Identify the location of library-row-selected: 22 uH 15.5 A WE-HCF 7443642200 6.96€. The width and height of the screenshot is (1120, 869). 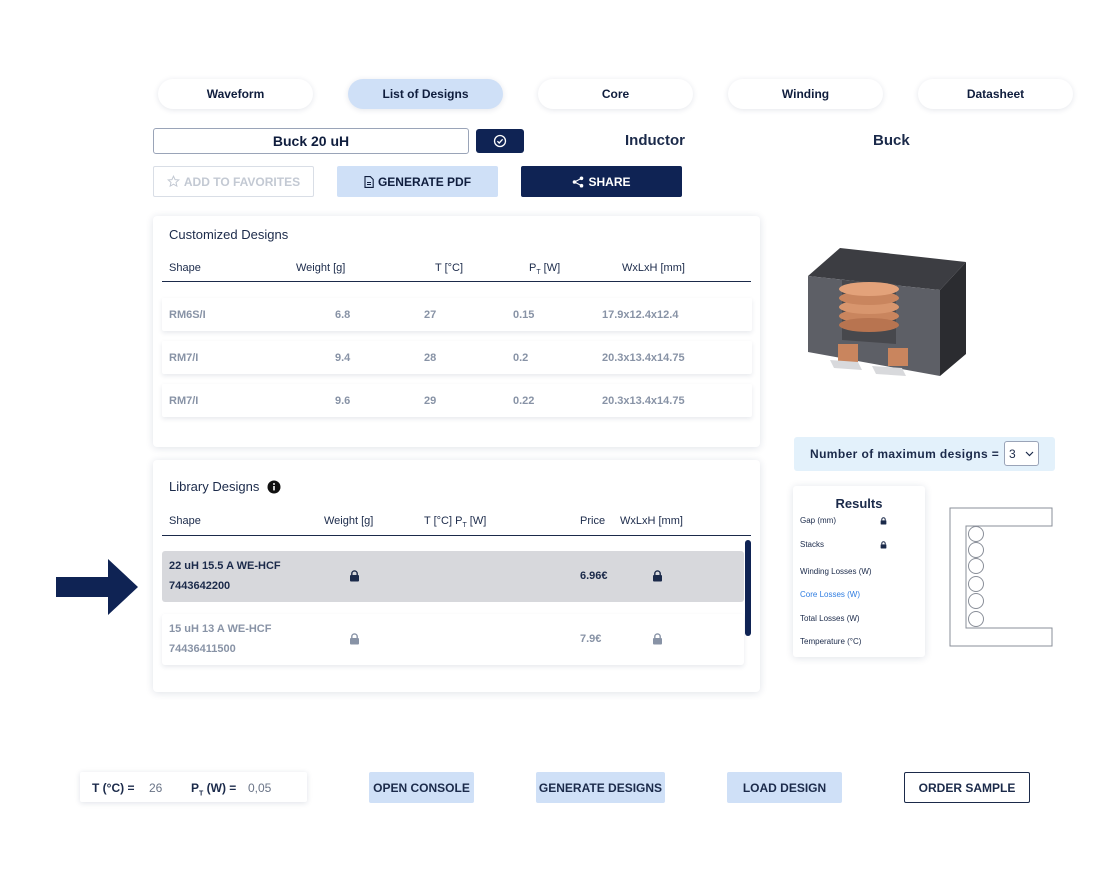
(453, 576).